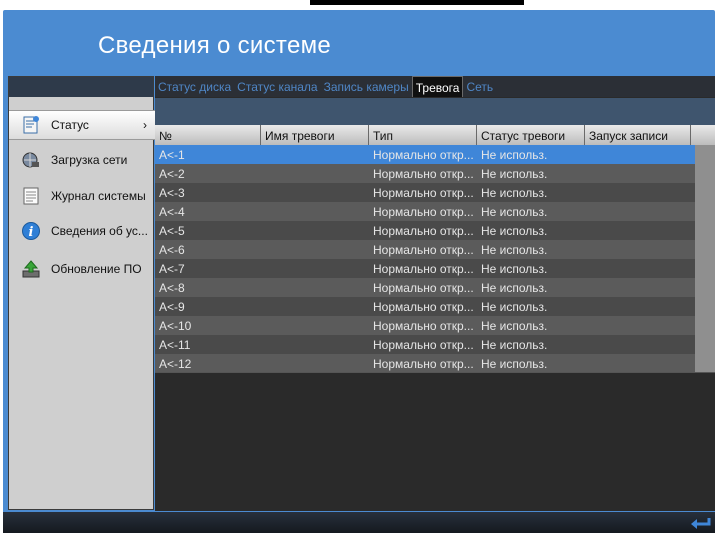 This screenshot has width=716, height=536. Describe the element at coordinates (175, 326) in the screenshot. I see `table-cell: A<-10` at that location.